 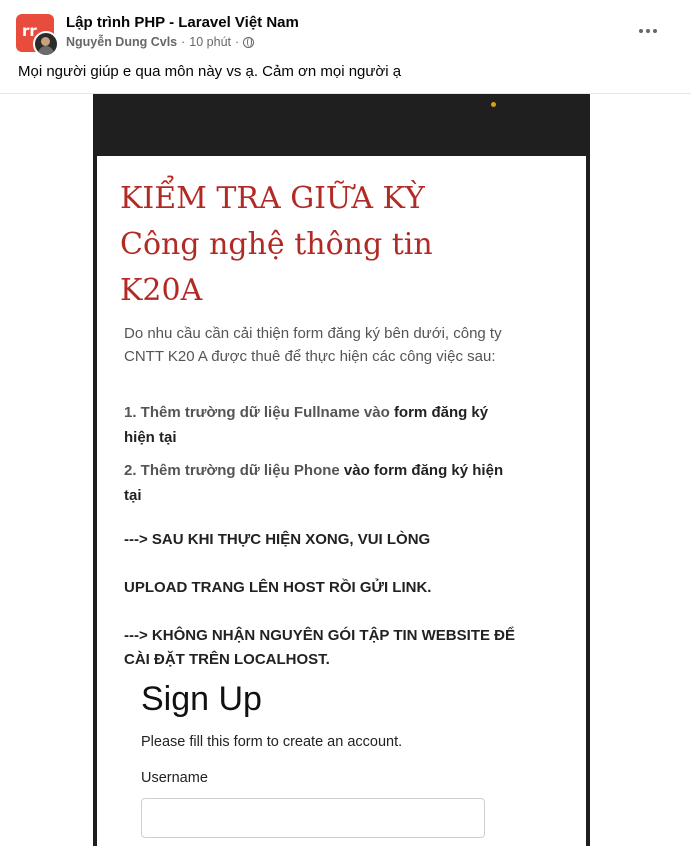 I want to click on signup-title: Sign Up, so click(x=201, y=699).